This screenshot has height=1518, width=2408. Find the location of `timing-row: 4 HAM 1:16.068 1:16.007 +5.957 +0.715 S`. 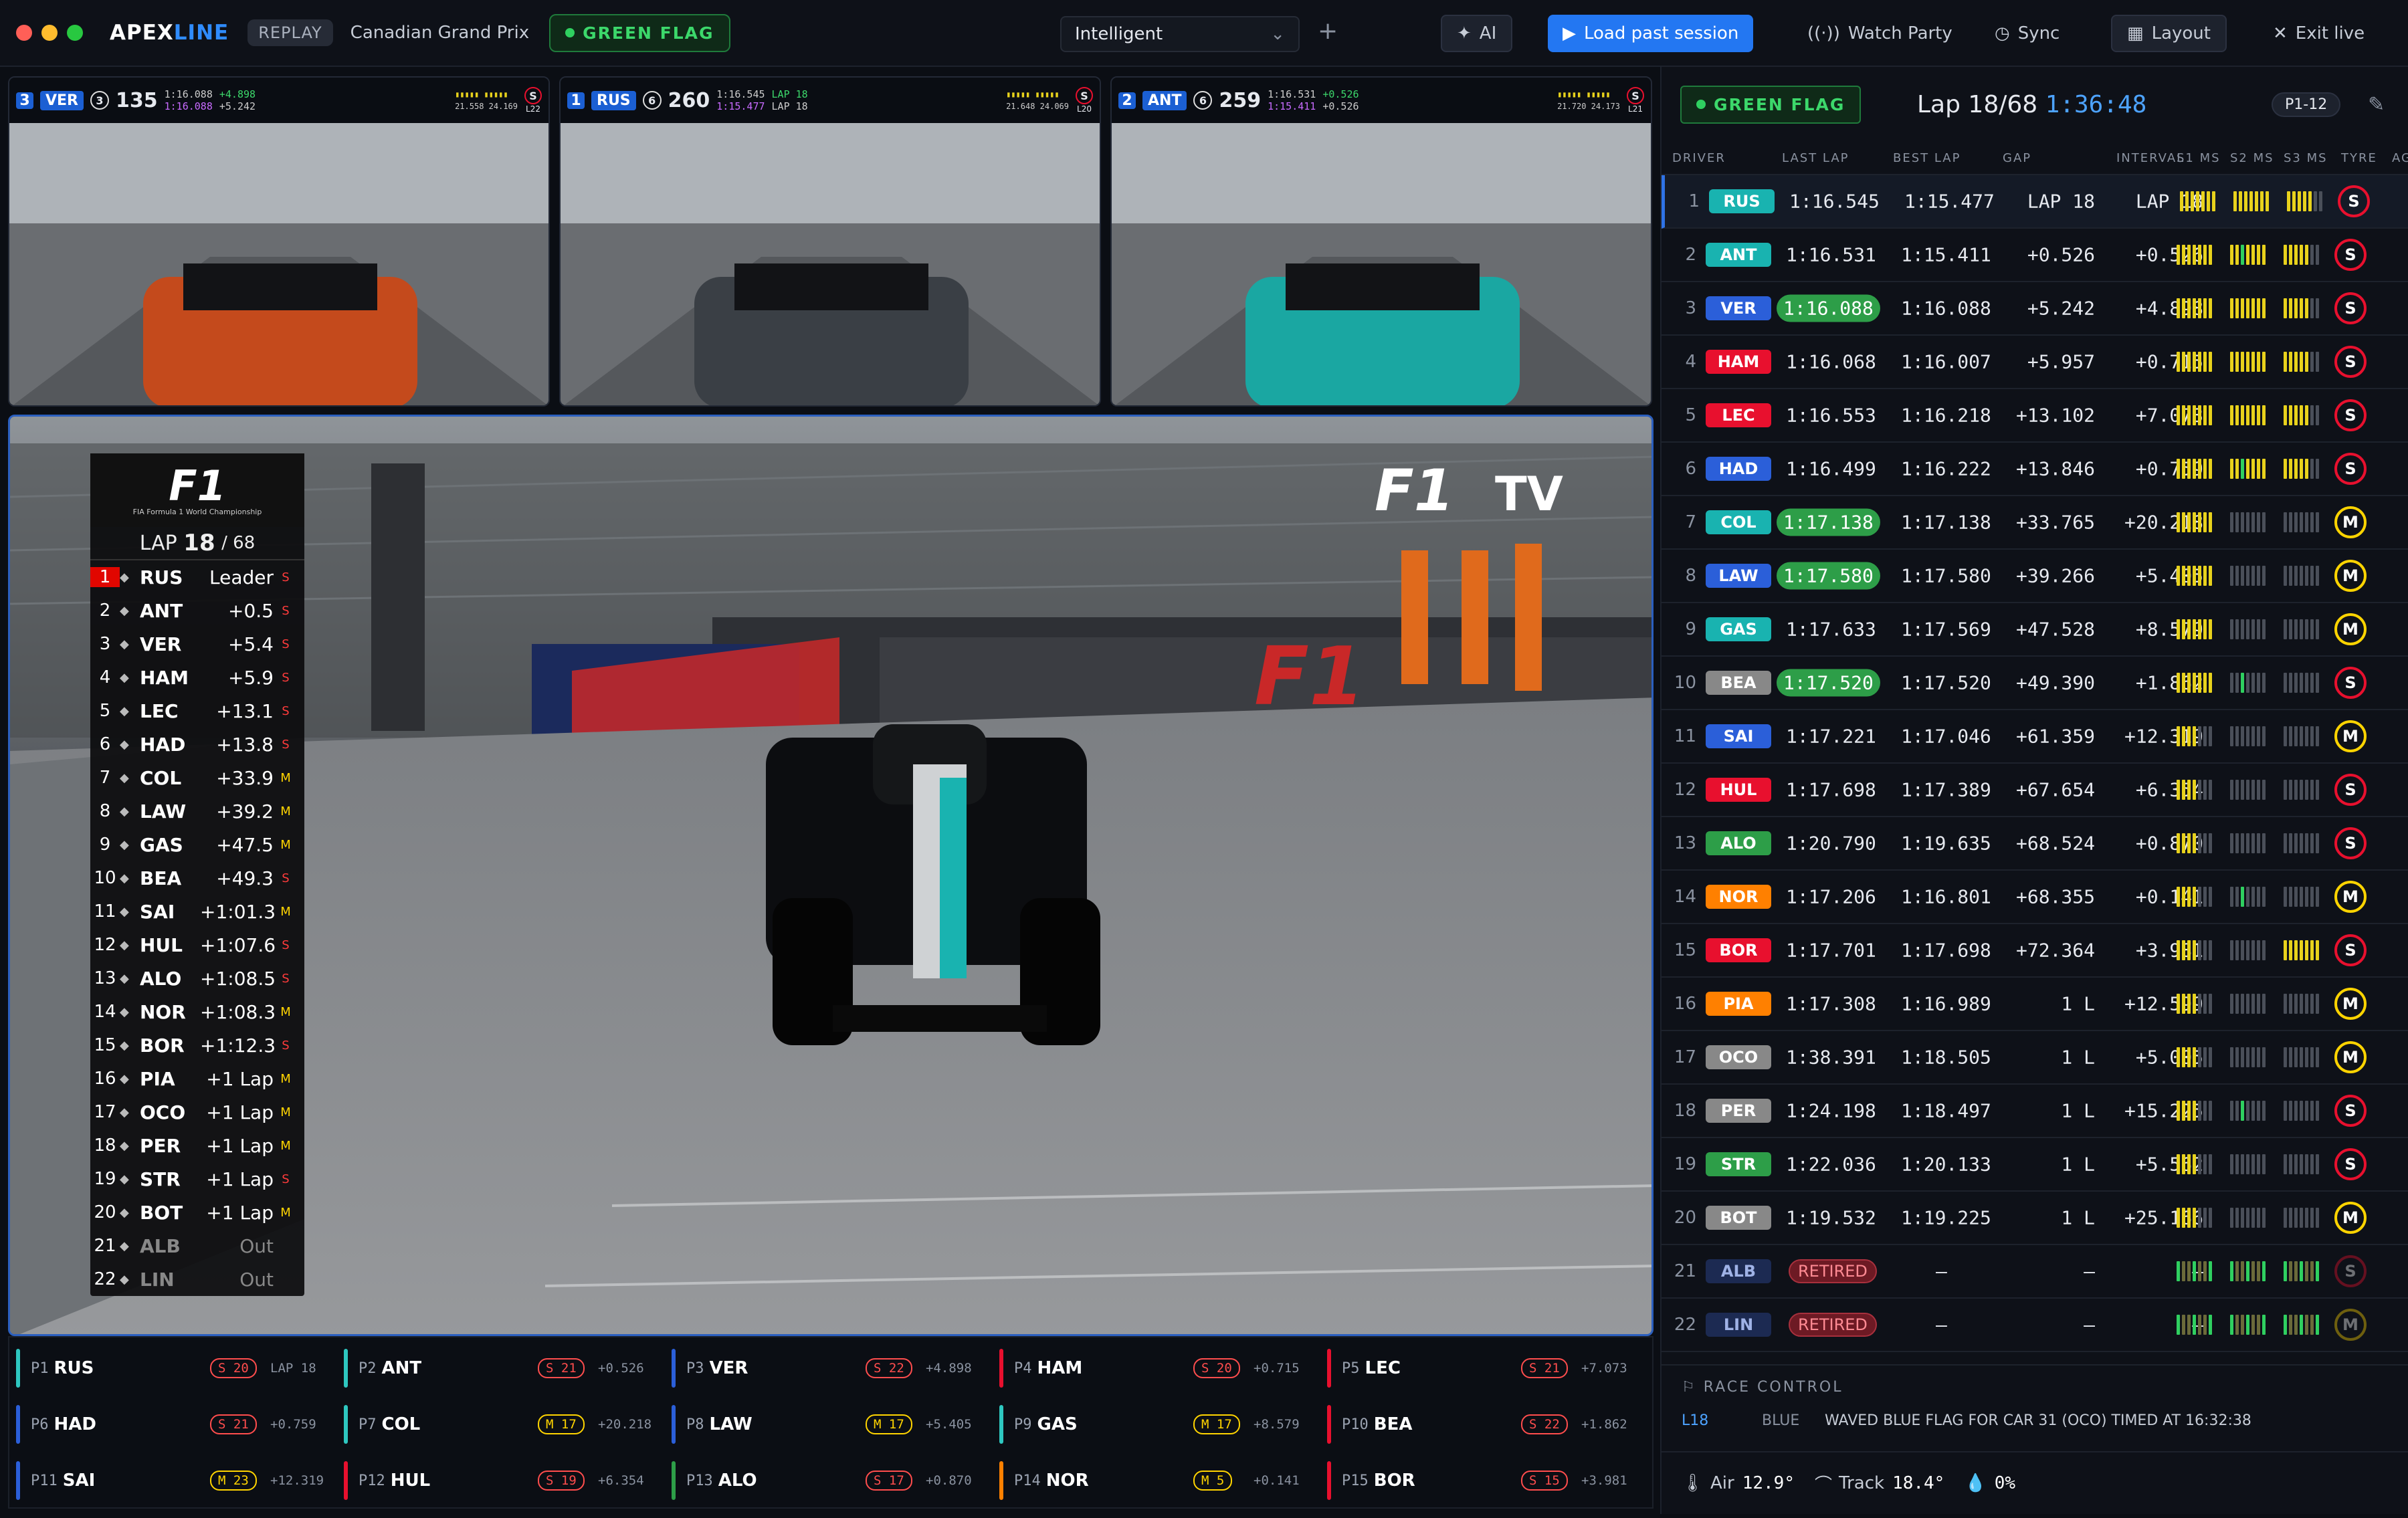

timing-row: 4 HAM 1:16.068 1:16.007 +5.957 +0.715 S is located at coordinates (2035, 362).